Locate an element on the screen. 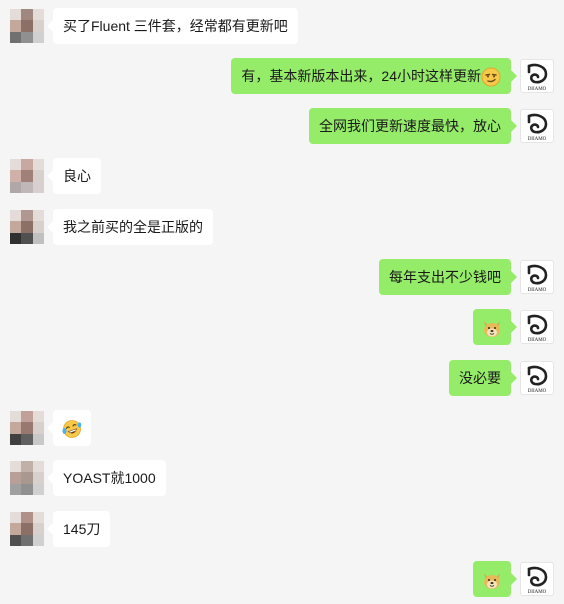 This screenshot has height=604, width=564. message-row: 有，基本新版本出来，24小时这样更新 DIIAMO is located at coordinates (282, 76).